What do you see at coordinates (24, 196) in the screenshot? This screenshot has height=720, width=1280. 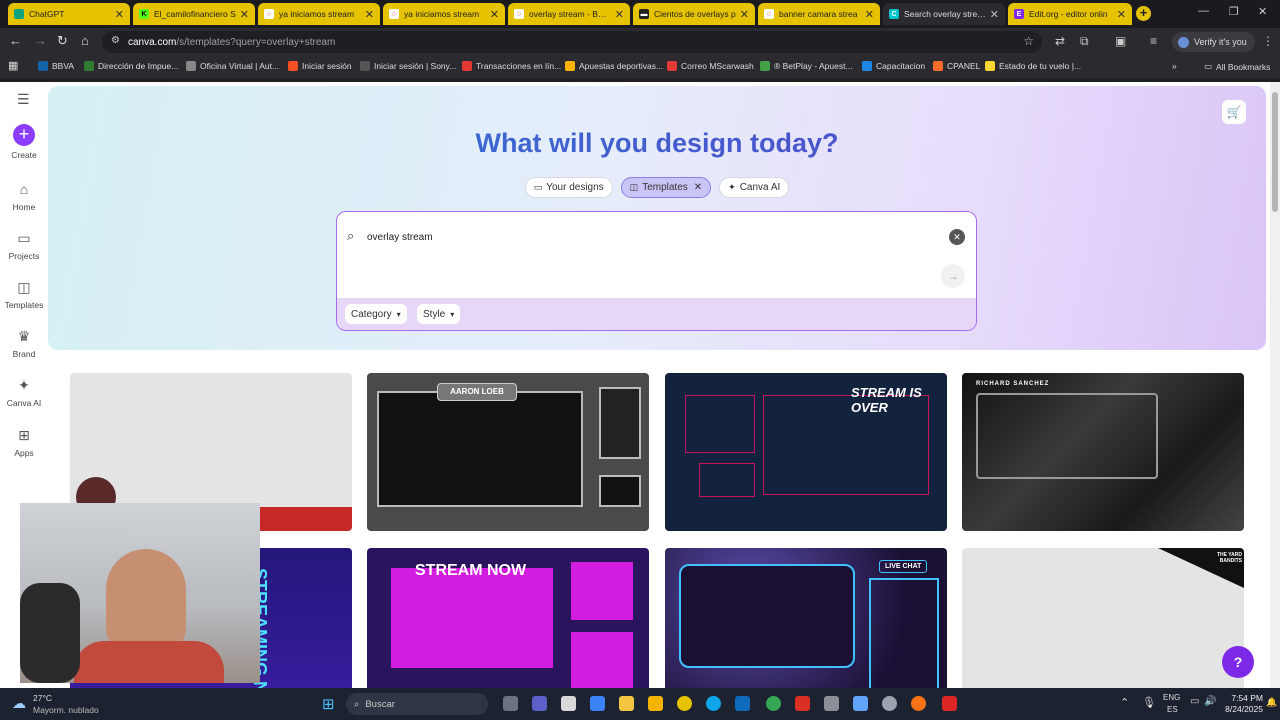 I see `rail-home: ⌂ Home` at bounding box center [24, 196].